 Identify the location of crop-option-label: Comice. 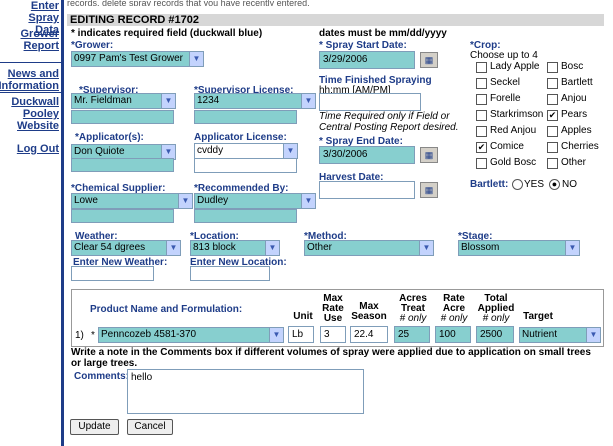
(507, 146).